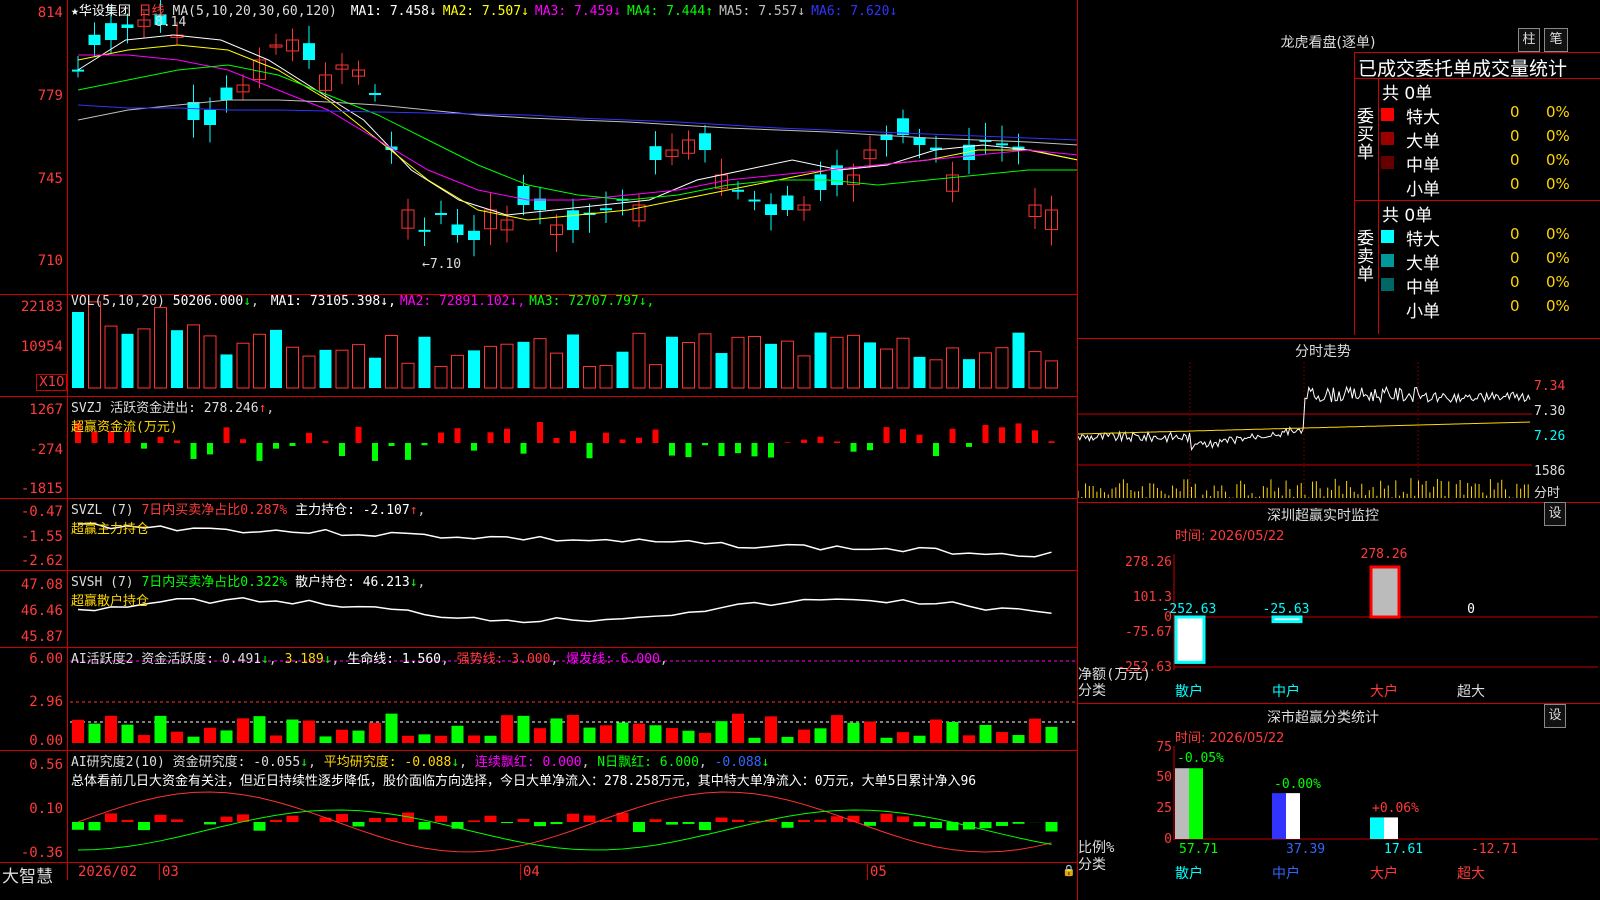  Describe the element at coordinates (1395, 808) in the screenshot. I see `cls-change-label: +0.06%` at that location.